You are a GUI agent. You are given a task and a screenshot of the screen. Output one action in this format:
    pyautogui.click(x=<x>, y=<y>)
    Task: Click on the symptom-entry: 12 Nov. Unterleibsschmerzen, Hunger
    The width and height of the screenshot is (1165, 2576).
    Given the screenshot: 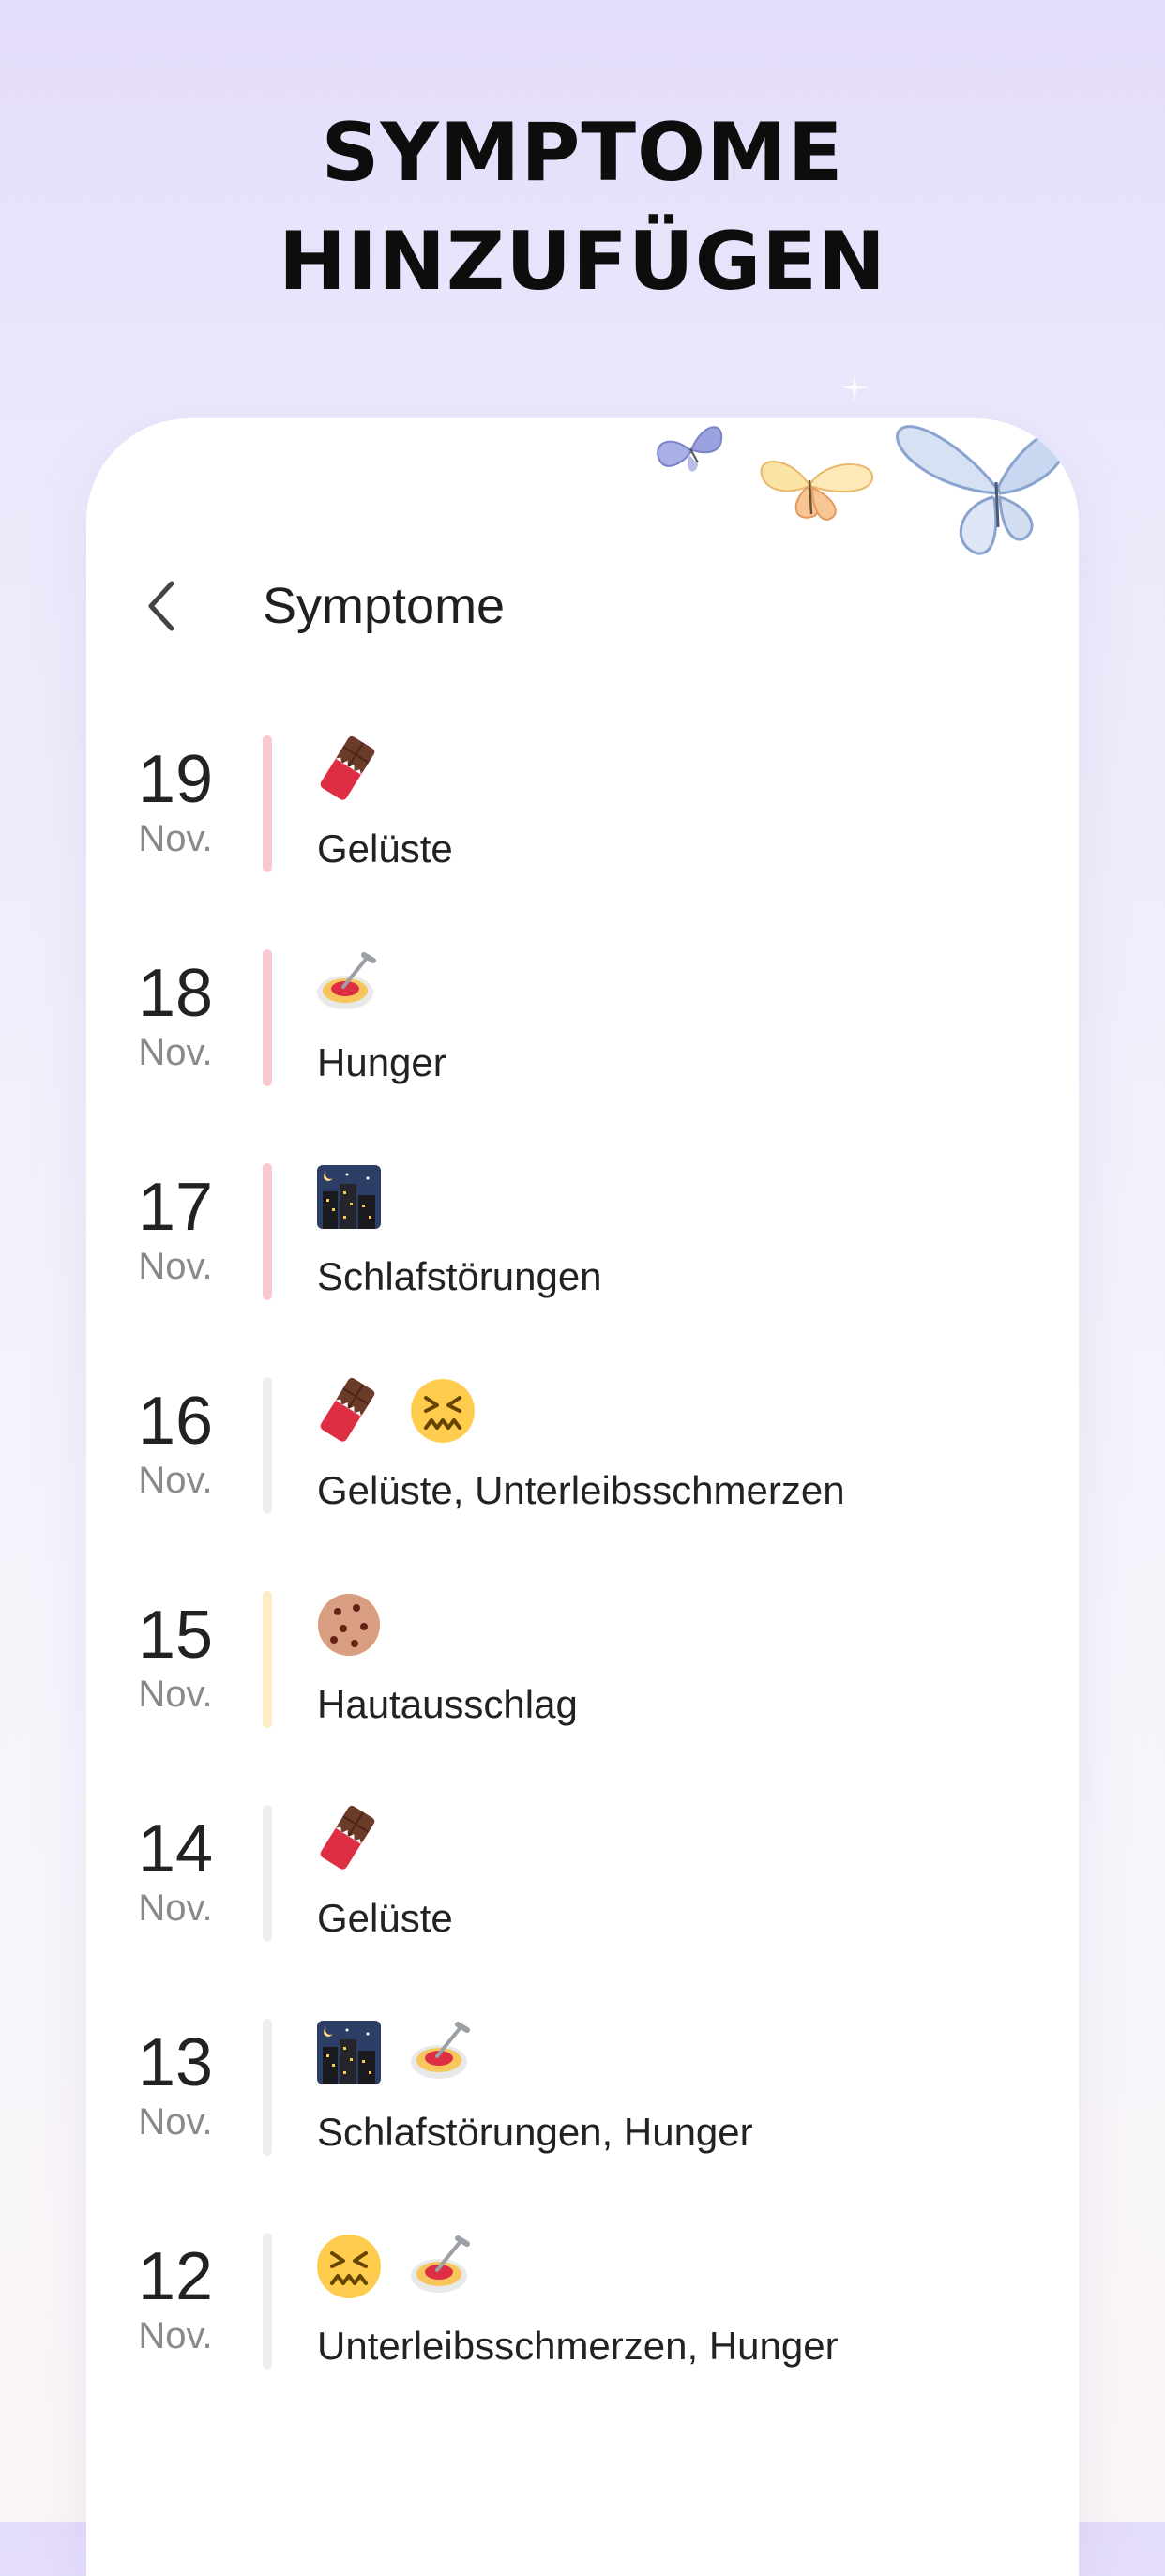 What is the action you would take?
    pyautogui.click(x=582, y=2304)
    